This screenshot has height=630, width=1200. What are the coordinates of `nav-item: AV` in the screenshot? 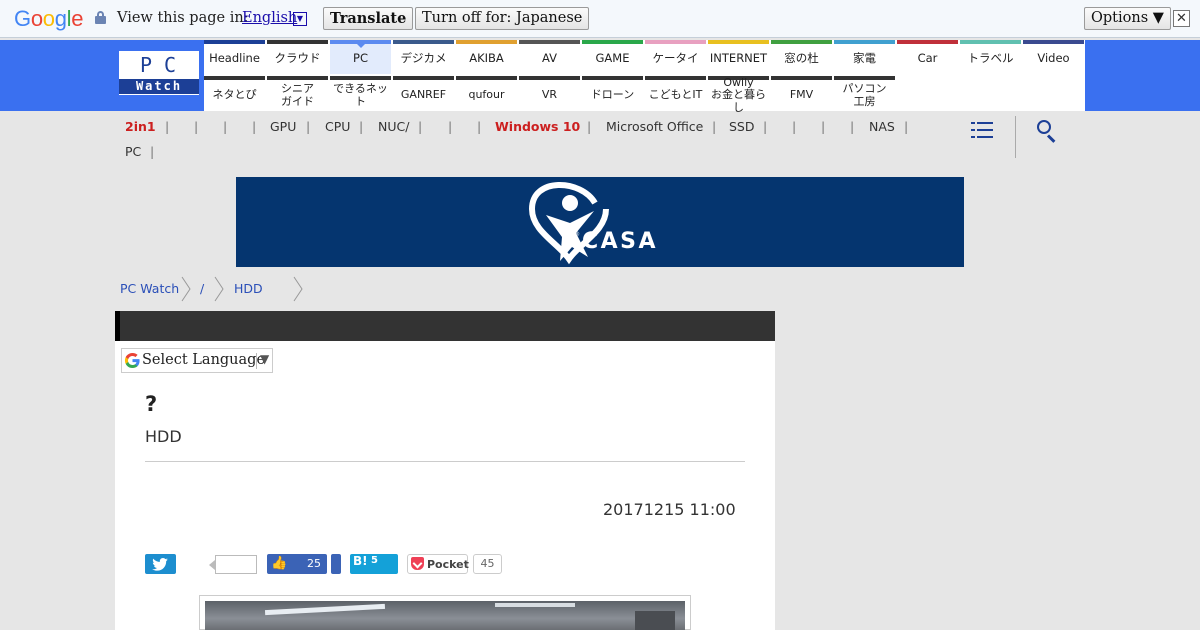 It's located at (549, 57).